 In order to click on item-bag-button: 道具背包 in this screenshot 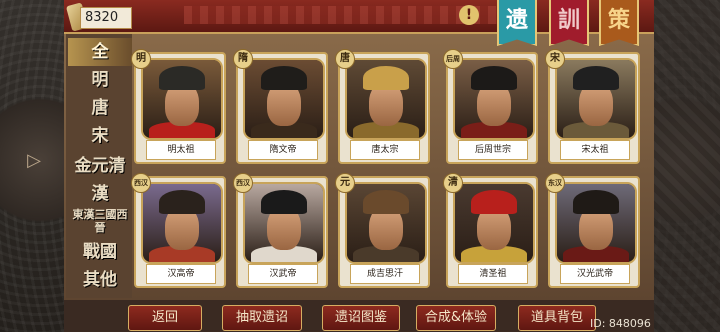, I will do `click(557, 318)`.